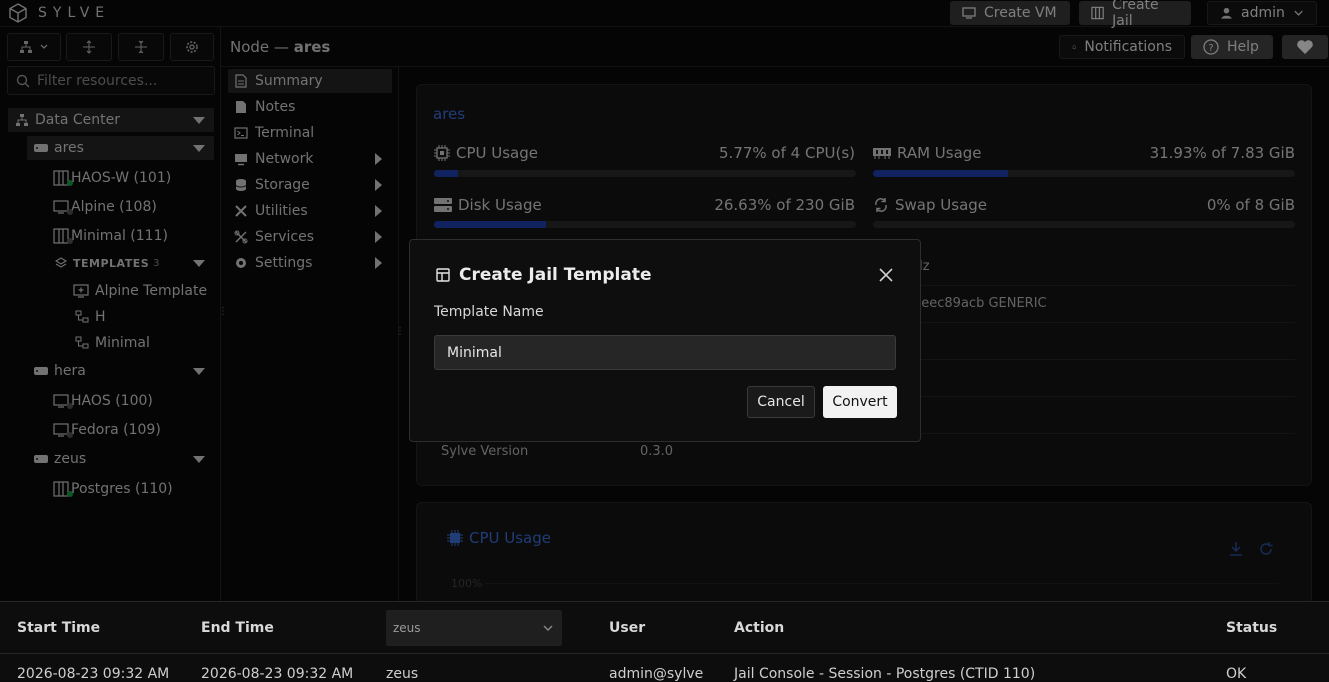 The image size is (1329, 682). I want to click on close-icon, so click(886, 275).